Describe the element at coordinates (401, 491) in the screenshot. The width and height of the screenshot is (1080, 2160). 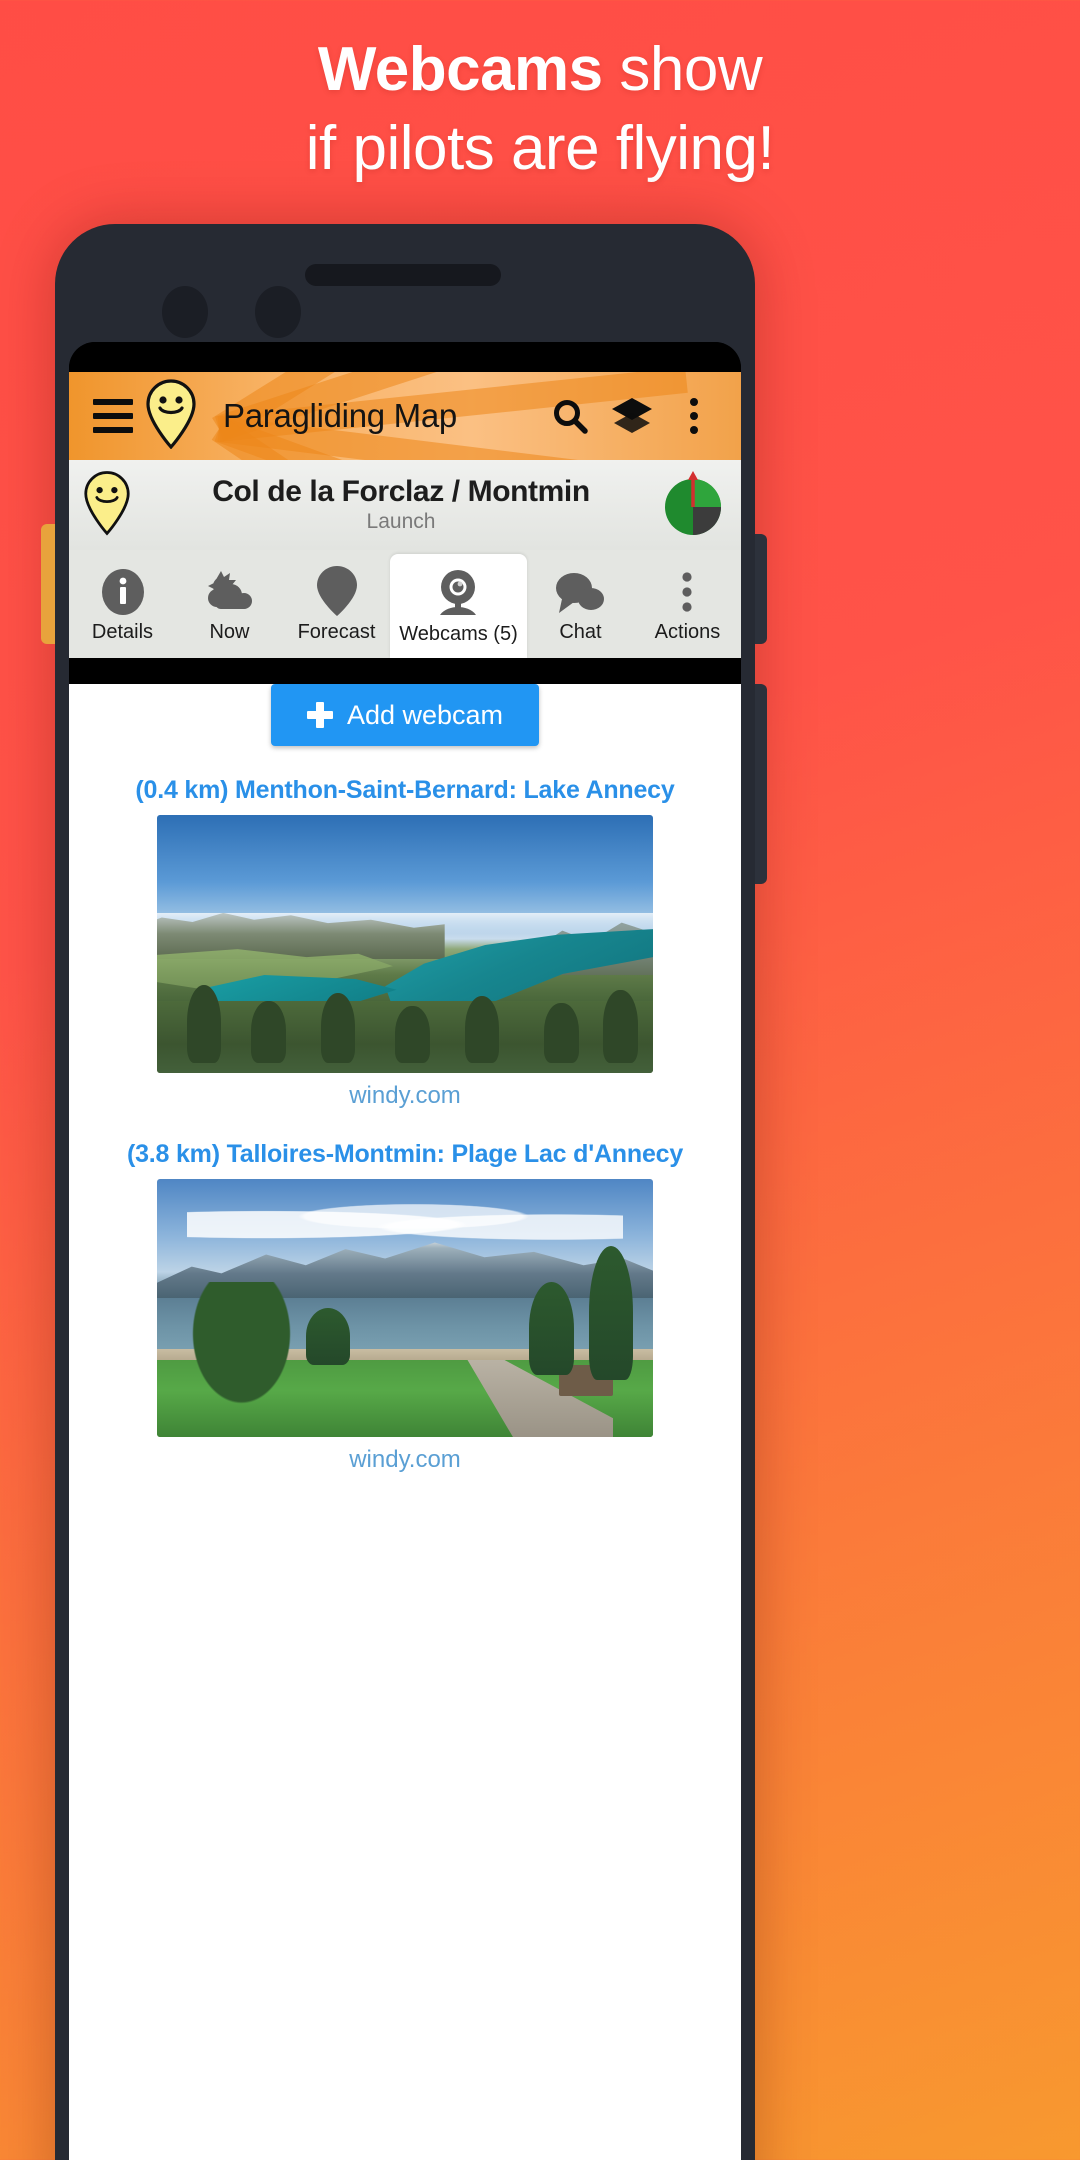
I see `page-title: Col de la Forclaz / Montmin` at that location.